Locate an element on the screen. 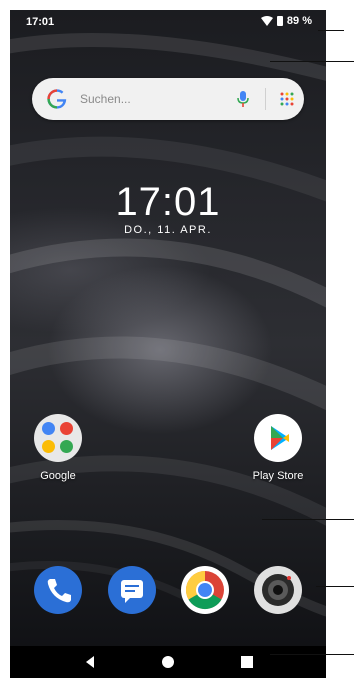  google-folder-icon is located at coordinates (58, 438).